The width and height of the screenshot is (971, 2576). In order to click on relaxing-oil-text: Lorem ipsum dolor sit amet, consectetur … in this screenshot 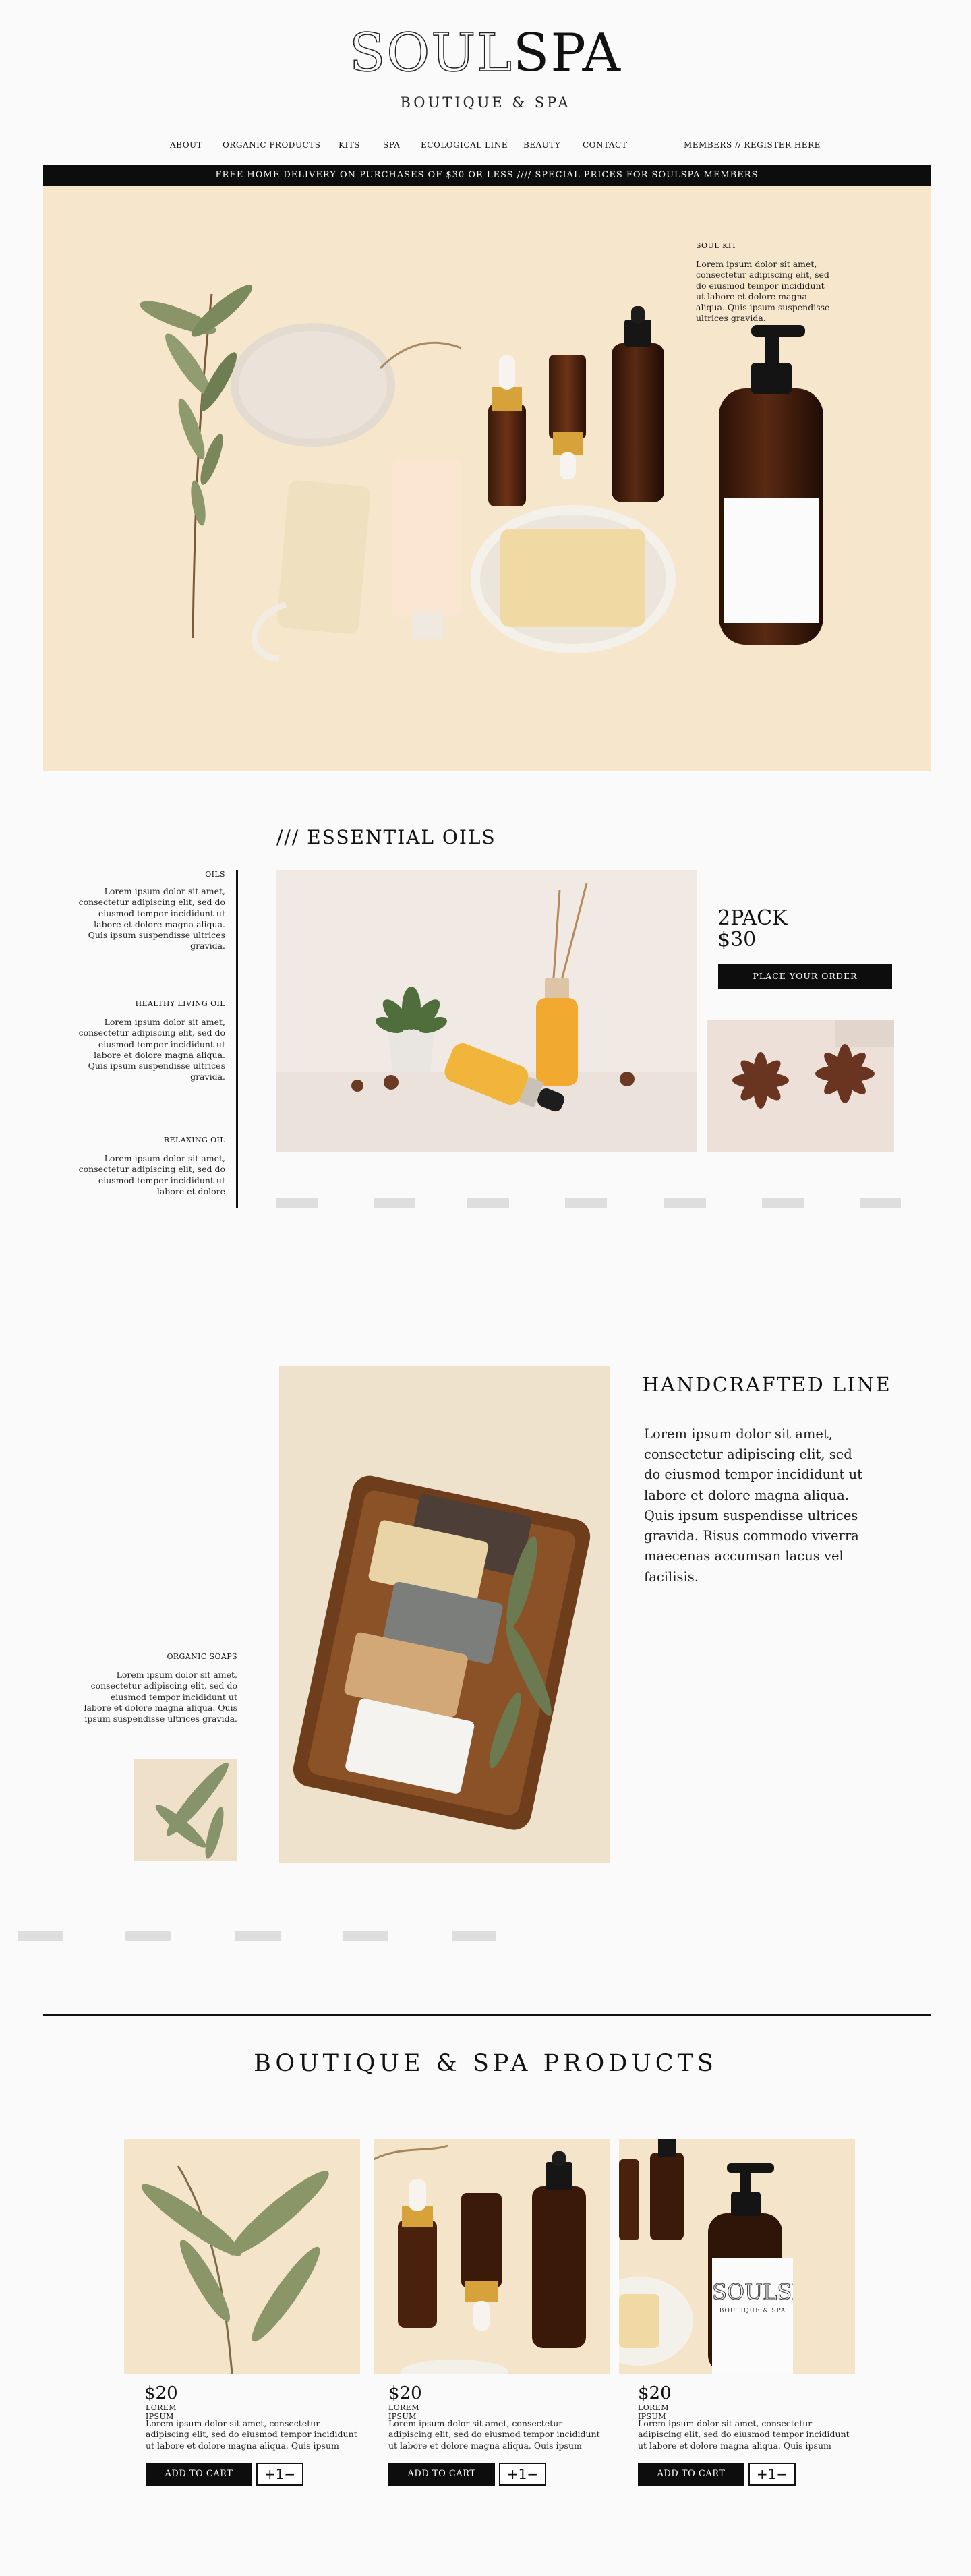, I will do `click(152, 1174)`.